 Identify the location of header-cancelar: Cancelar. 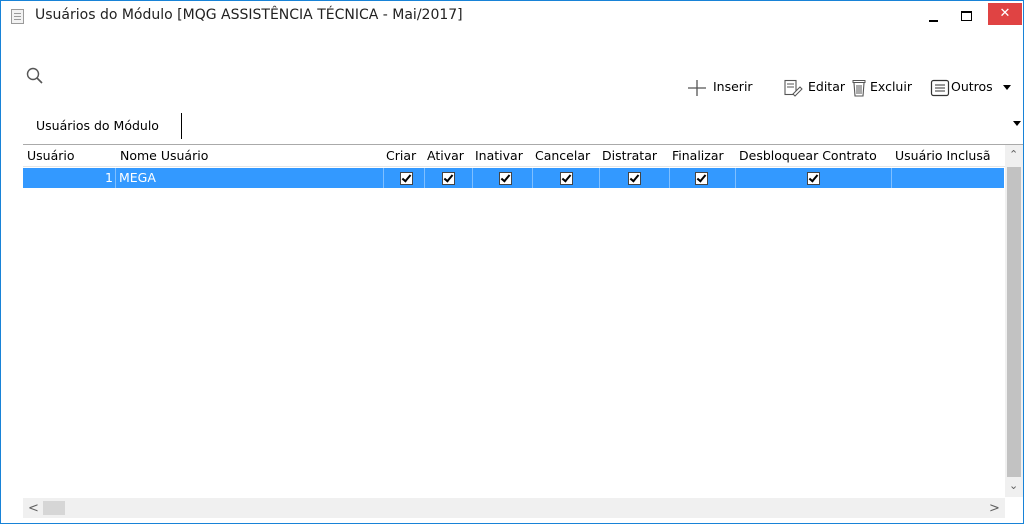
(562, 155).